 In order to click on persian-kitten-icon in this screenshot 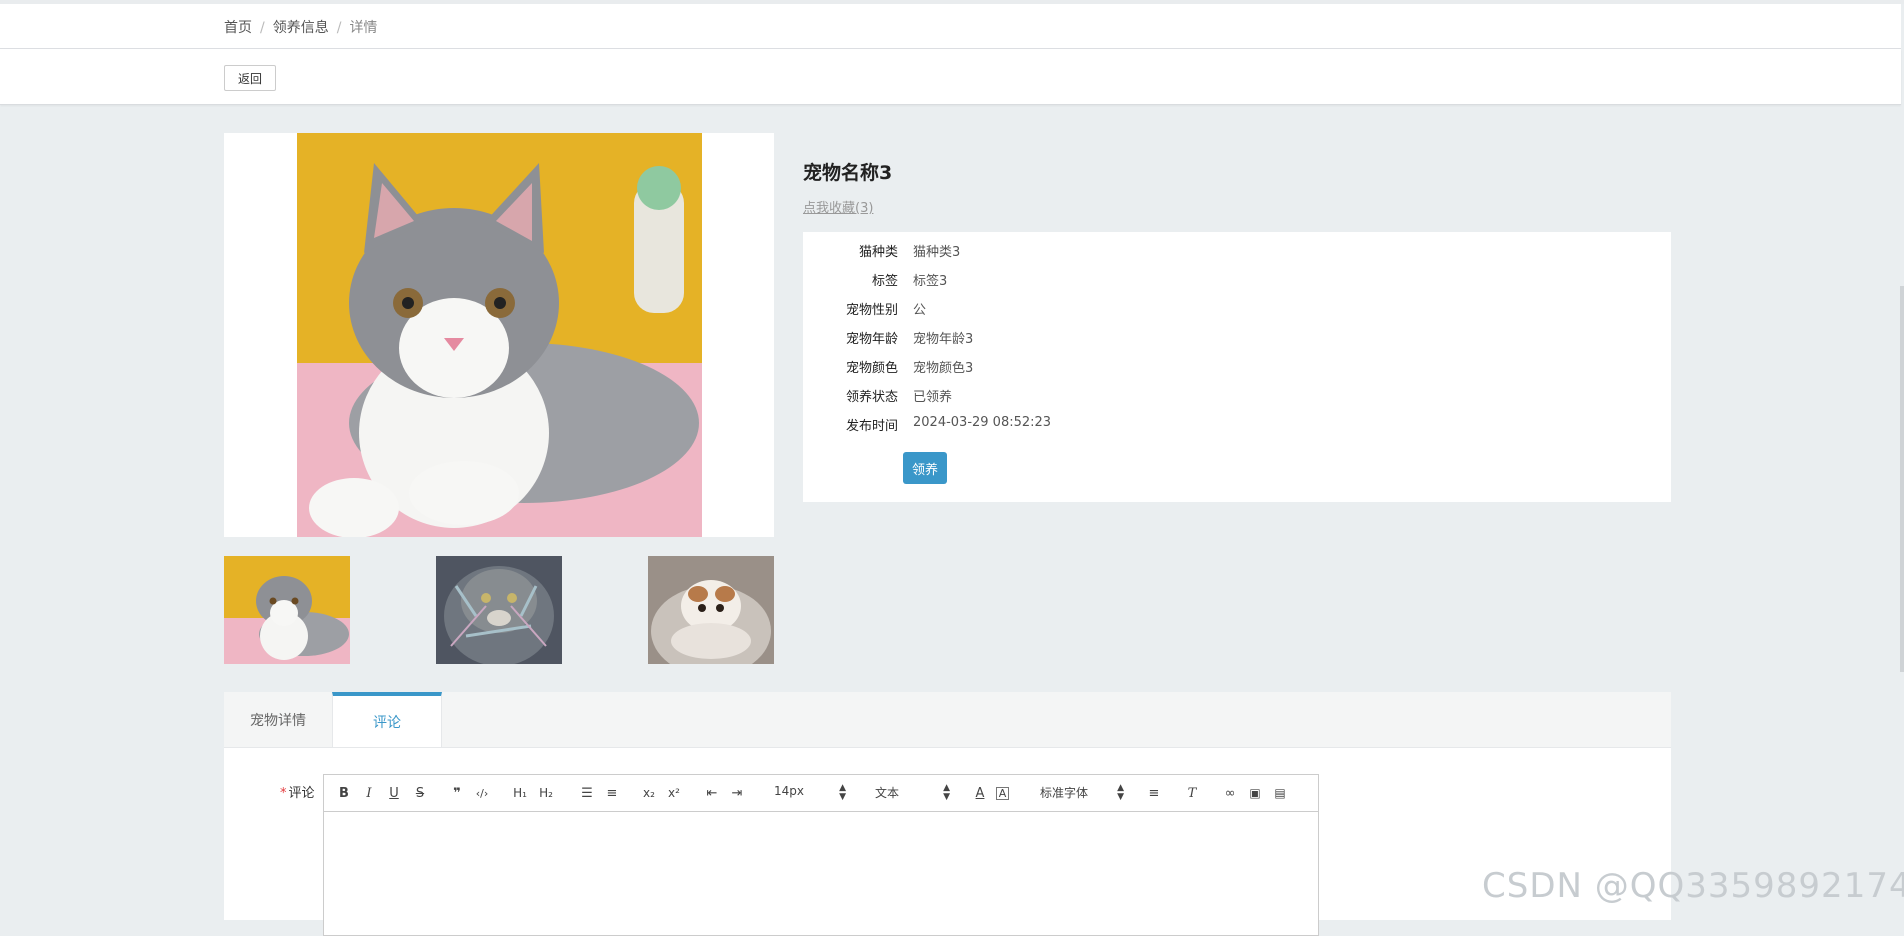, I will do `click(711, 610)`.